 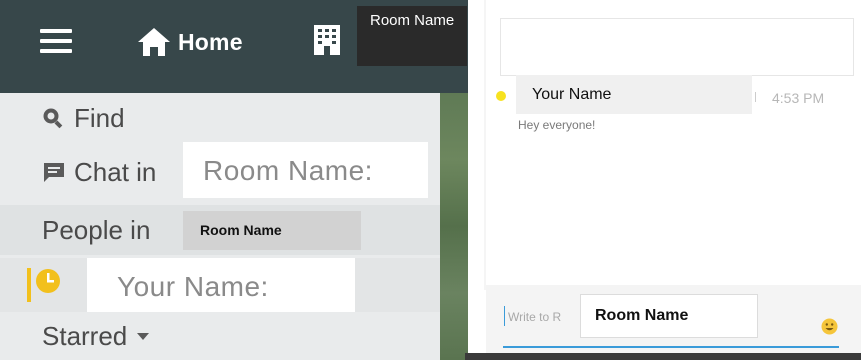 What do you see at coordinates (272, 230) in the screenshot?
I see `people-room-badge: Room Name` at bounding box center [272, 230].